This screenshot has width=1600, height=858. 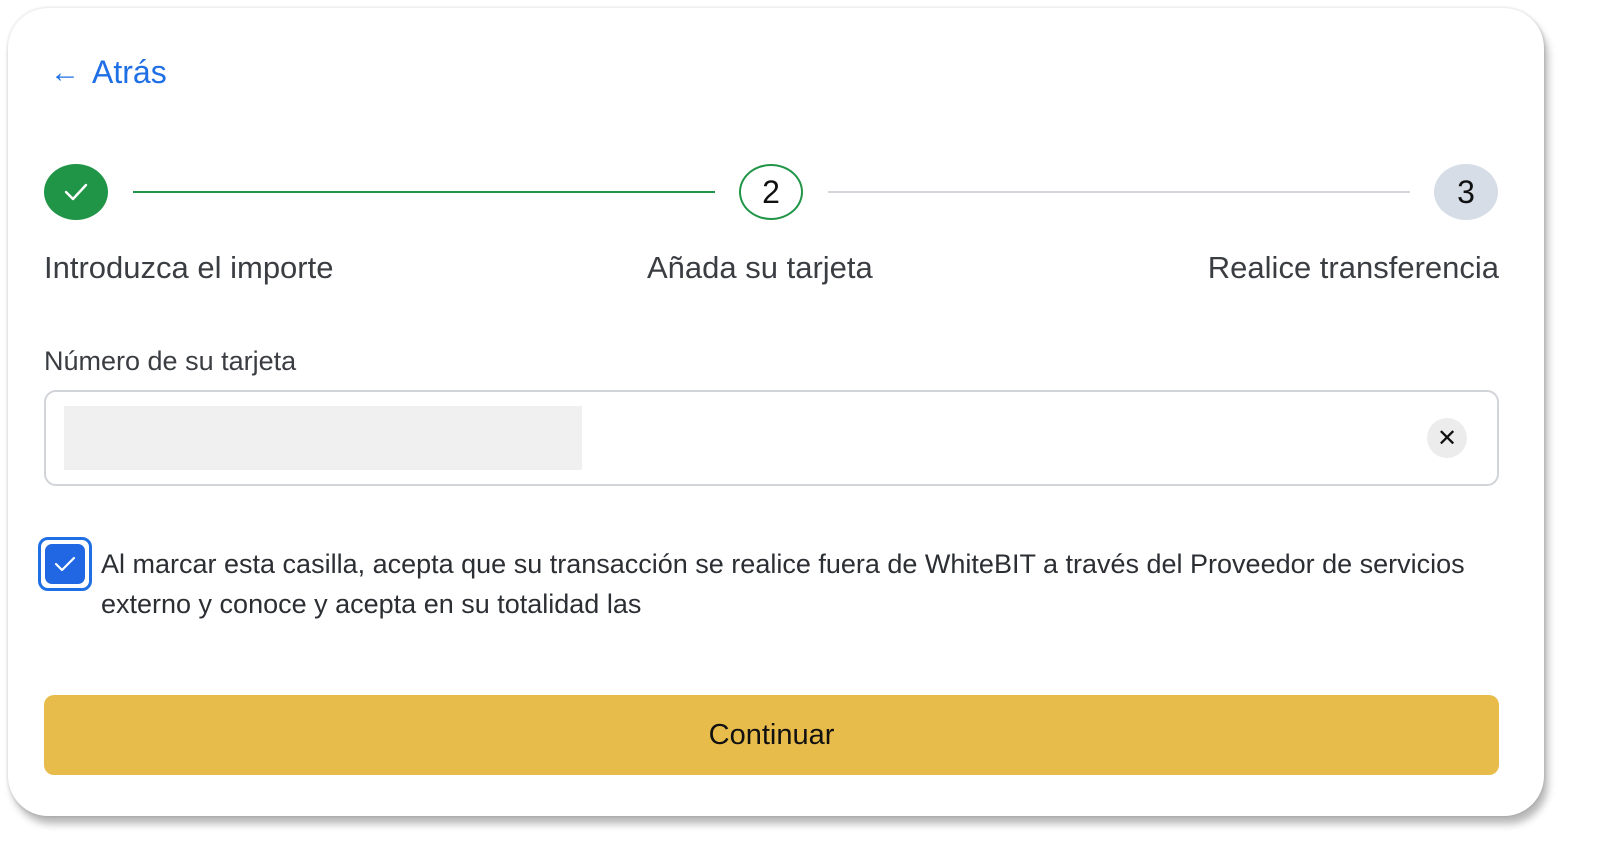 What do you see at coordinates (129, 72) in the screenshot?
I see `back-link-label: Atrás` at bounding box center [129, 72].